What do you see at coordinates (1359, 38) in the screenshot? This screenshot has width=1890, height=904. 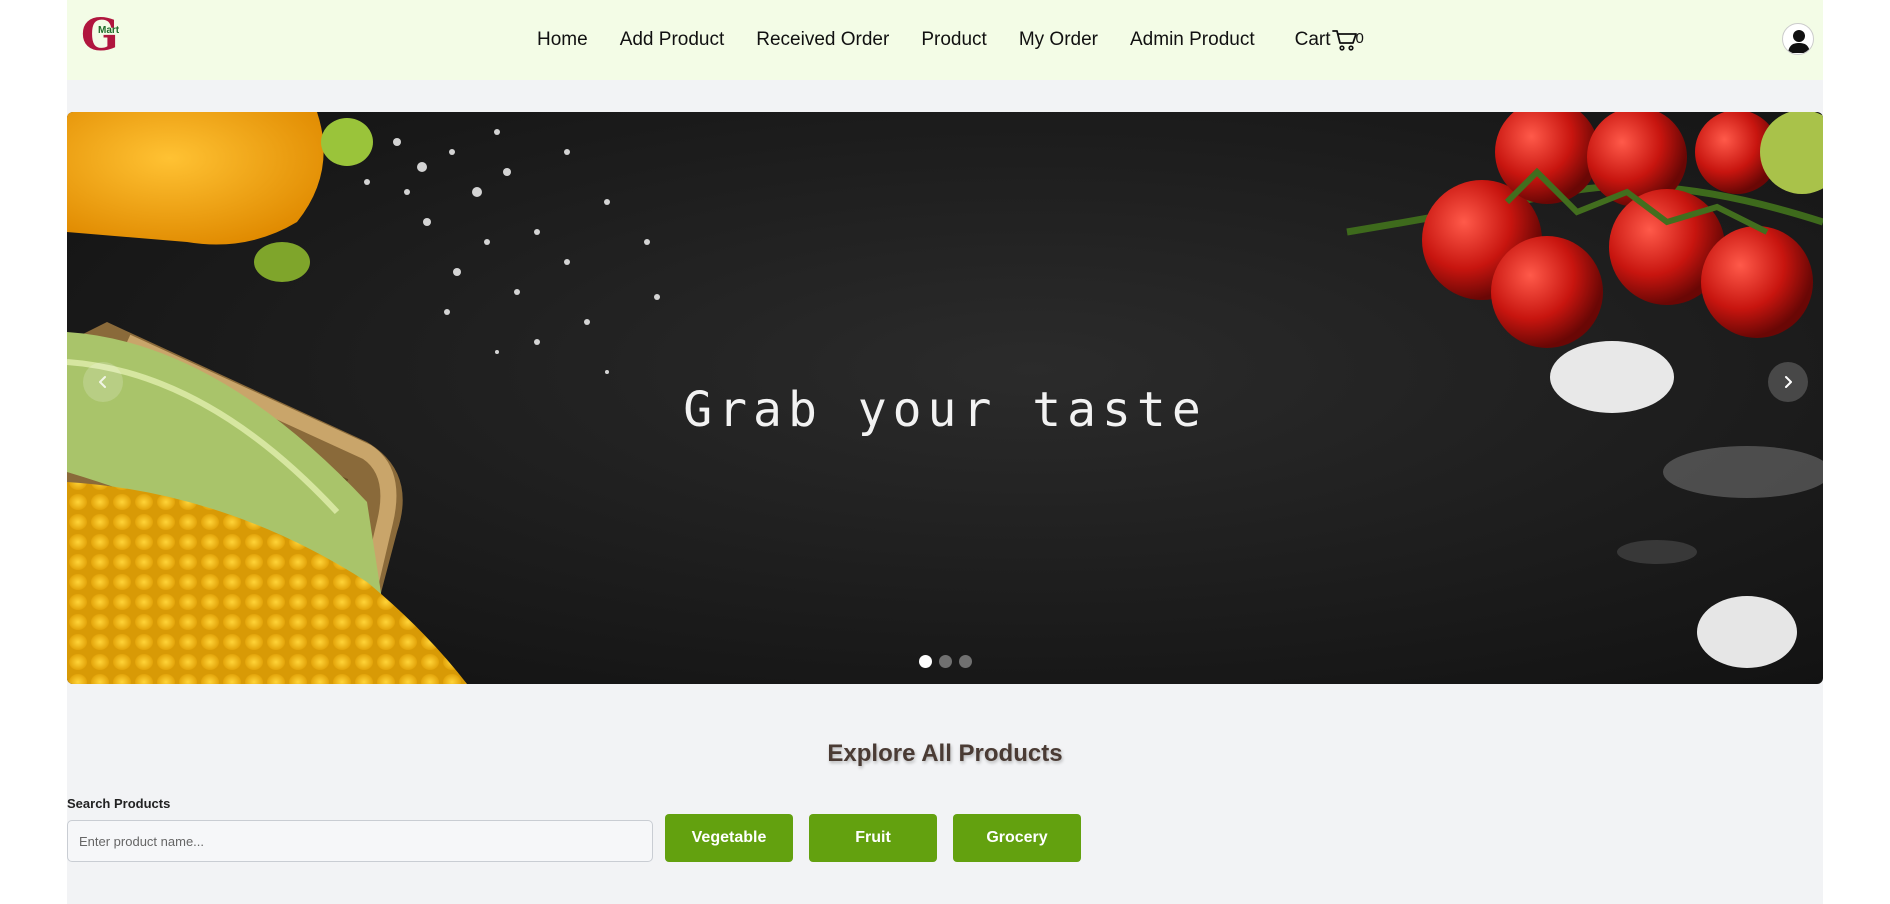 I see `cart-count: 0` at bounding box center [1359, 38].